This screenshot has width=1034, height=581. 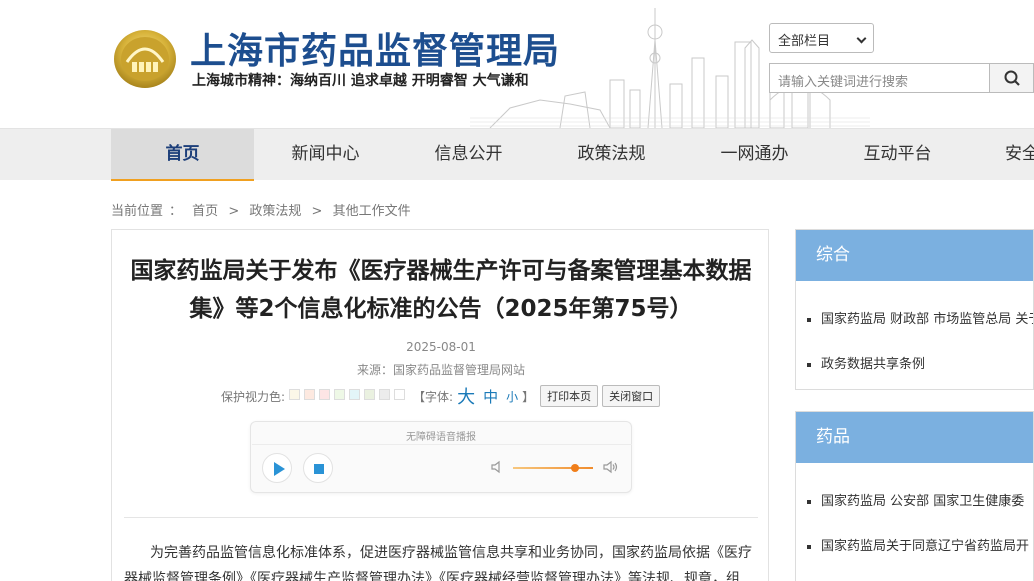 I want to click on sidebar-panel-general: 综合 国家药监局 财政部 市场监管总局 关于 政务数据共享条例, so click(x=914, y=309).